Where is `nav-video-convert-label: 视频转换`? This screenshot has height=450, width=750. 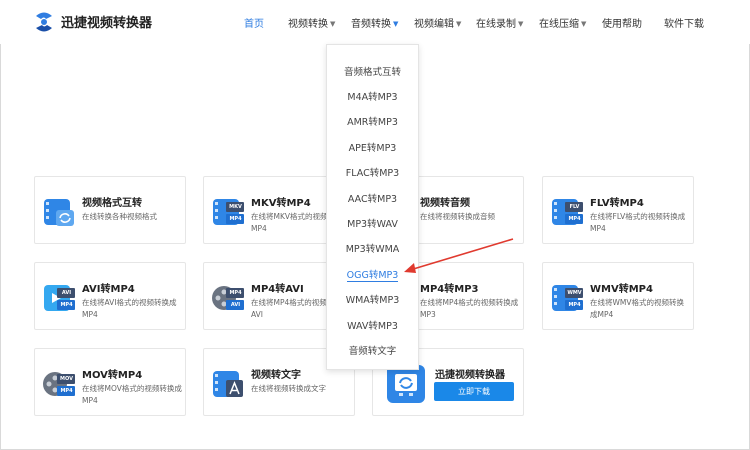
nav-video-convert-label: 视频转换 is located at coordinates (308, 24).